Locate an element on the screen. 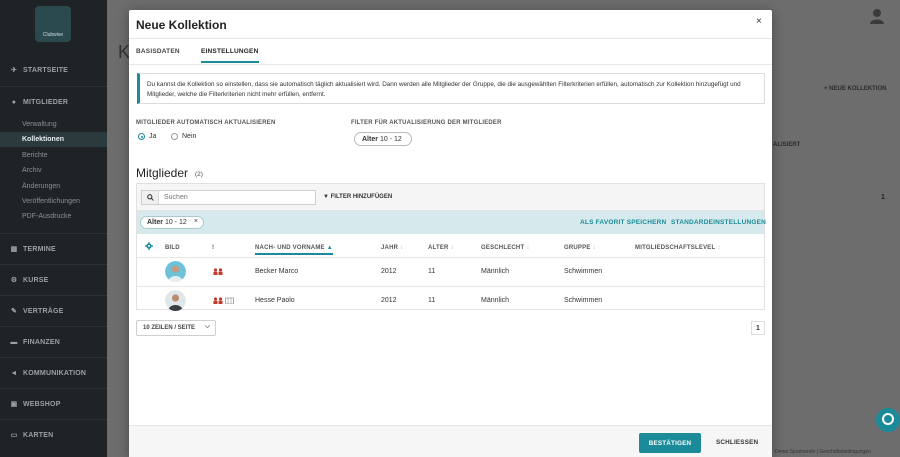  nav-webshop: ▣ WEBSHOP is located at coordinates (53, 404).